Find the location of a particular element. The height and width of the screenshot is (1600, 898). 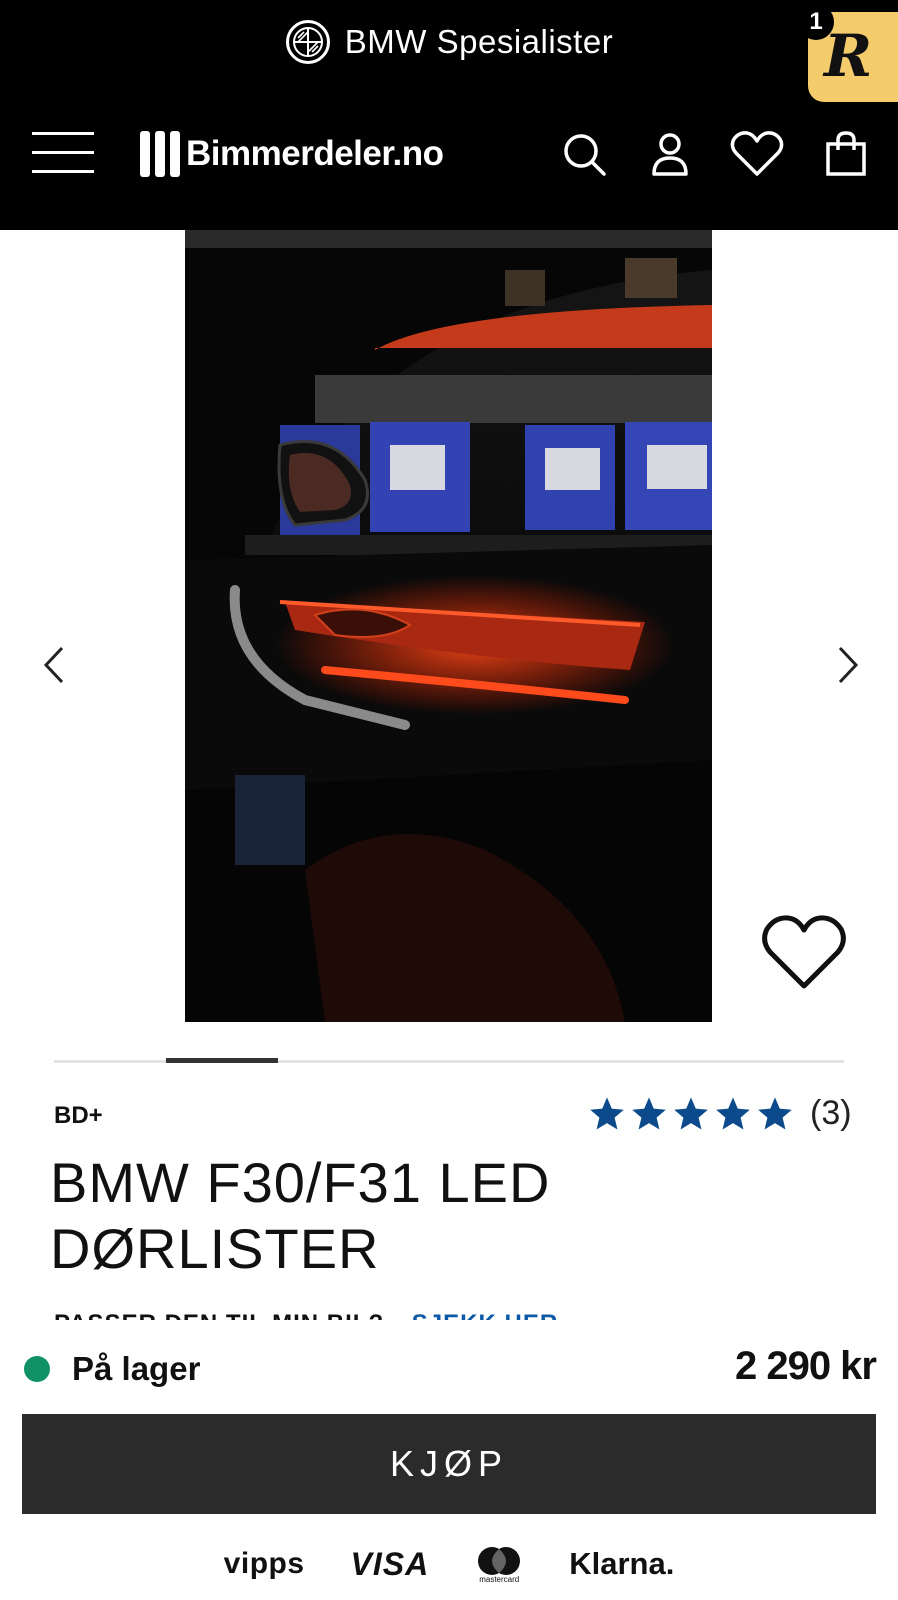

vehicle-compatibility-check: PASSER DEN TIL MIN BIL? SJEKK HER is located at coordinates (306, 1313).